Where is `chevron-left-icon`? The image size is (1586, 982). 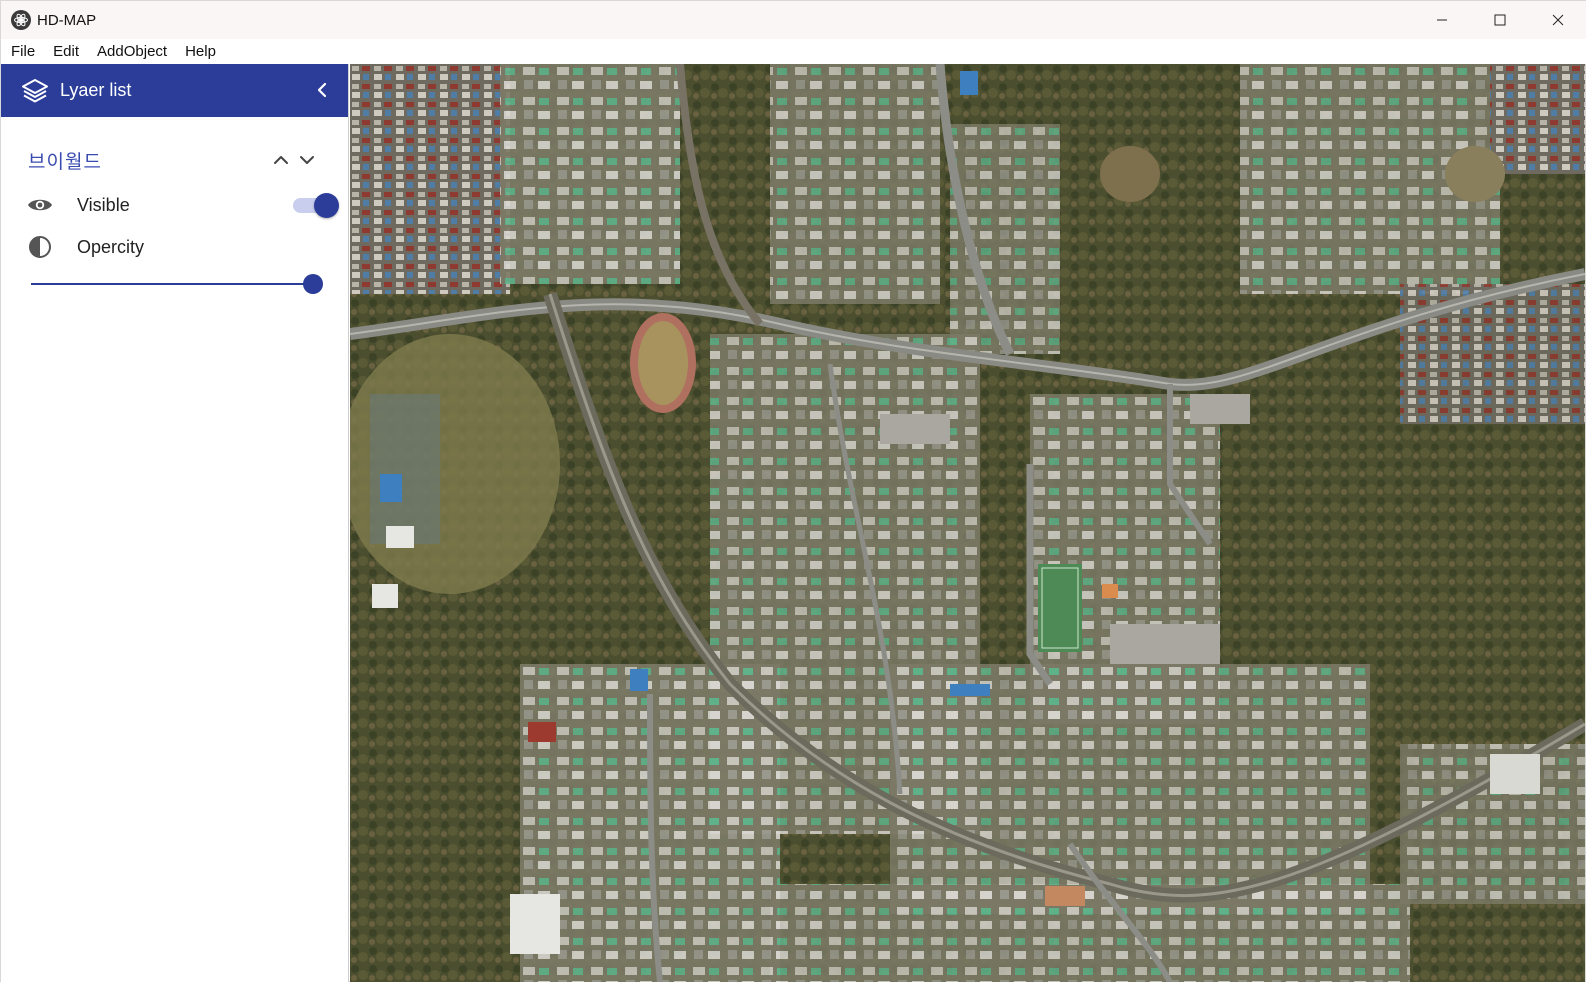 chevron-left-icon is located at coordinates (322, 90).